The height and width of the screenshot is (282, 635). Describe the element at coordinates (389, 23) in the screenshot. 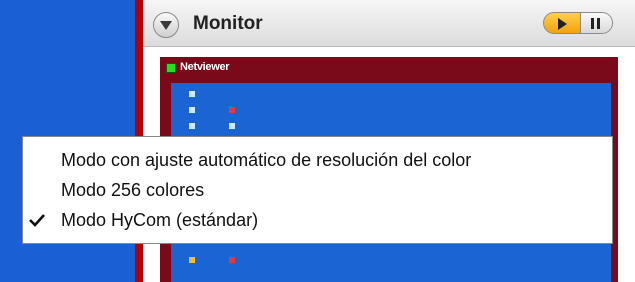

I see `panel-header: Monitor` at that location.